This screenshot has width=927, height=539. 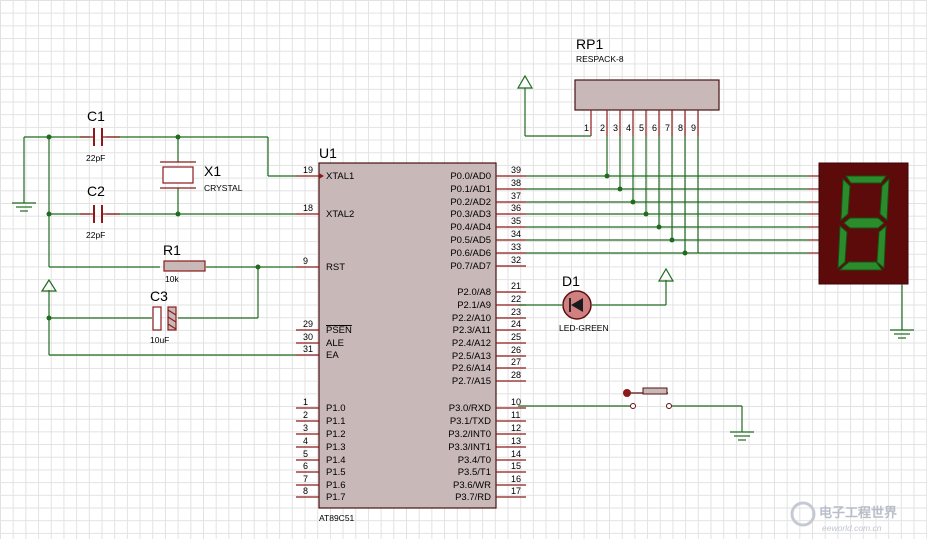 What do you see at coordinates (516, 234) in the screenshot?
I see `u1-pin-number: 34` at bounding box center [516, 234].